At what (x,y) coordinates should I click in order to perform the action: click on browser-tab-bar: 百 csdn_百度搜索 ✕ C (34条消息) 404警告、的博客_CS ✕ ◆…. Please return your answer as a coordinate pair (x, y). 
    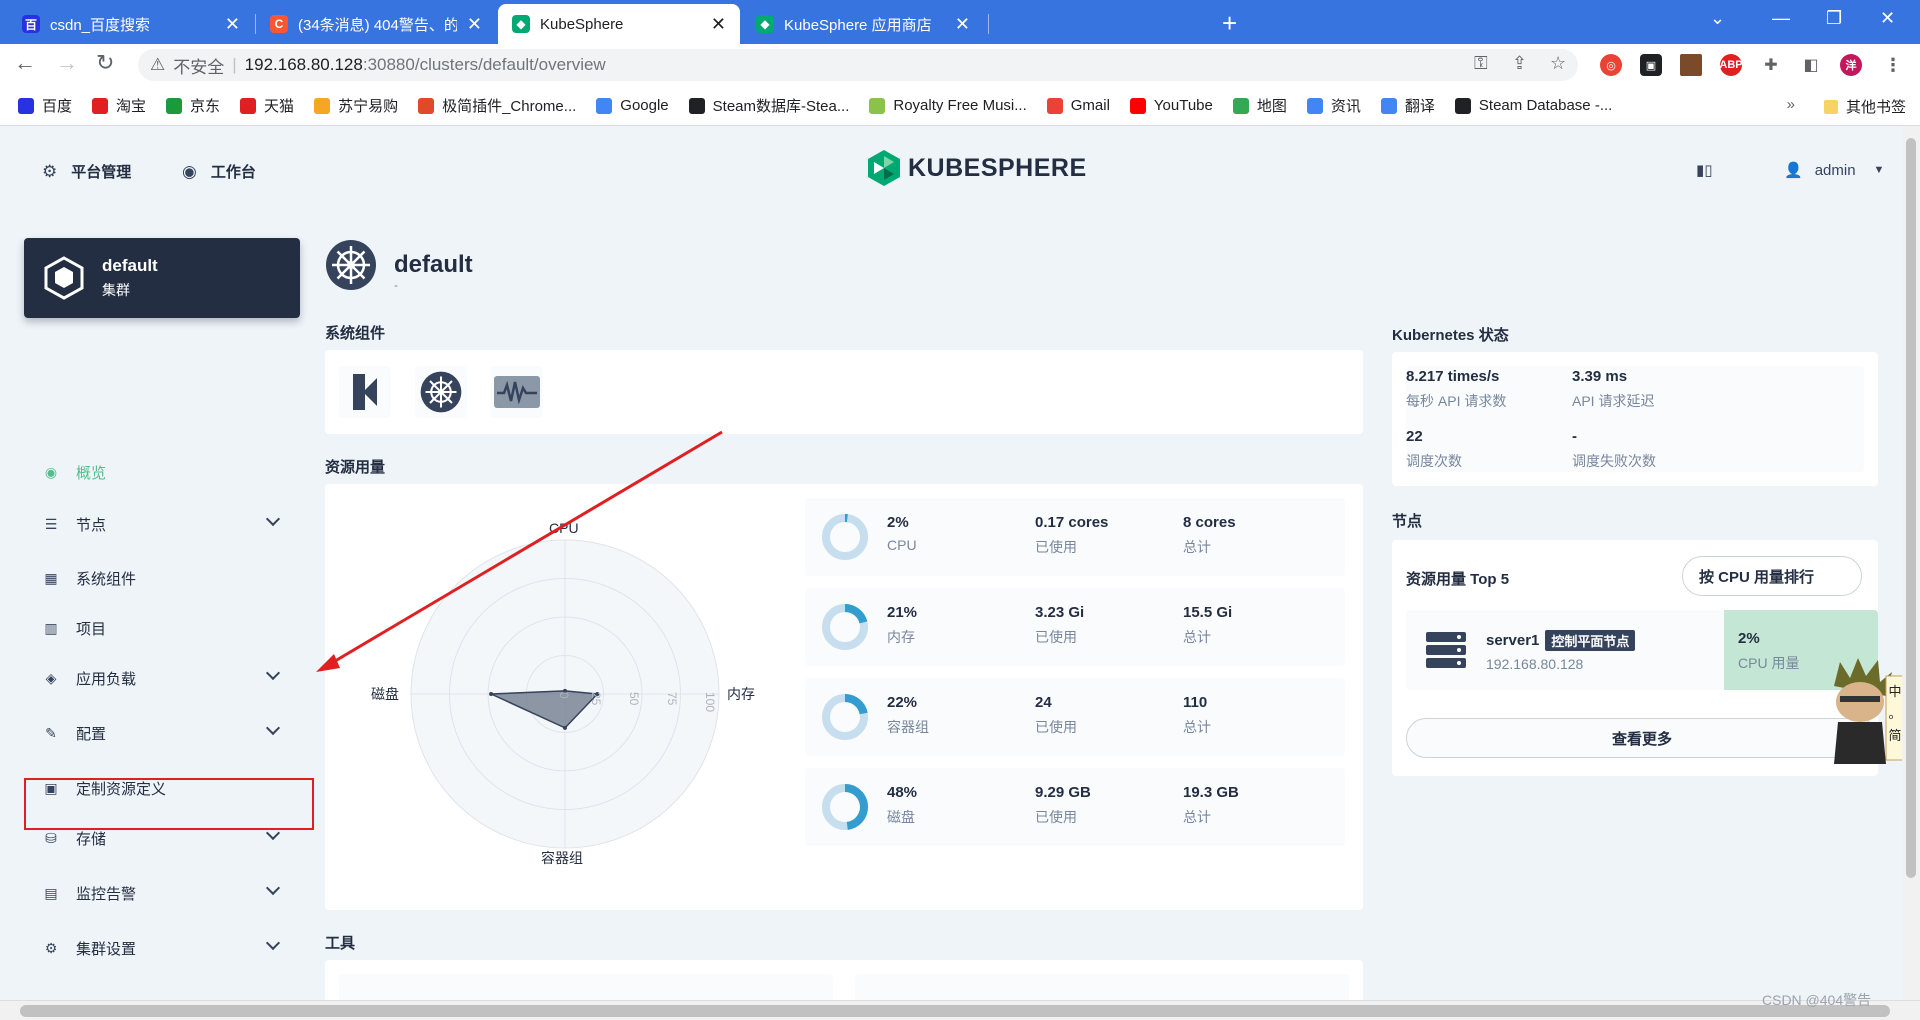
    Looking at the image, I should click on (960, 22).